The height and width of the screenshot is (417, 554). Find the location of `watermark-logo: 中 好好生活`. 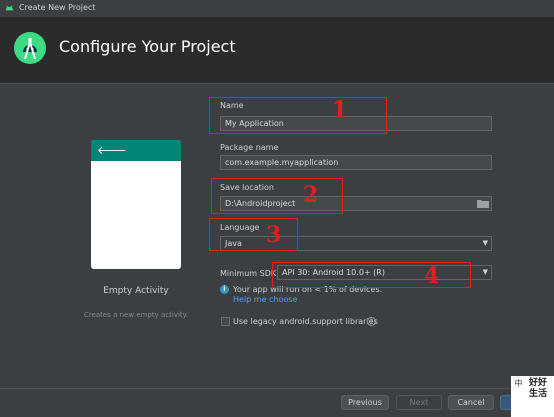

watermark-logo: 中 好好生活 is located at coordinates (532, 396).